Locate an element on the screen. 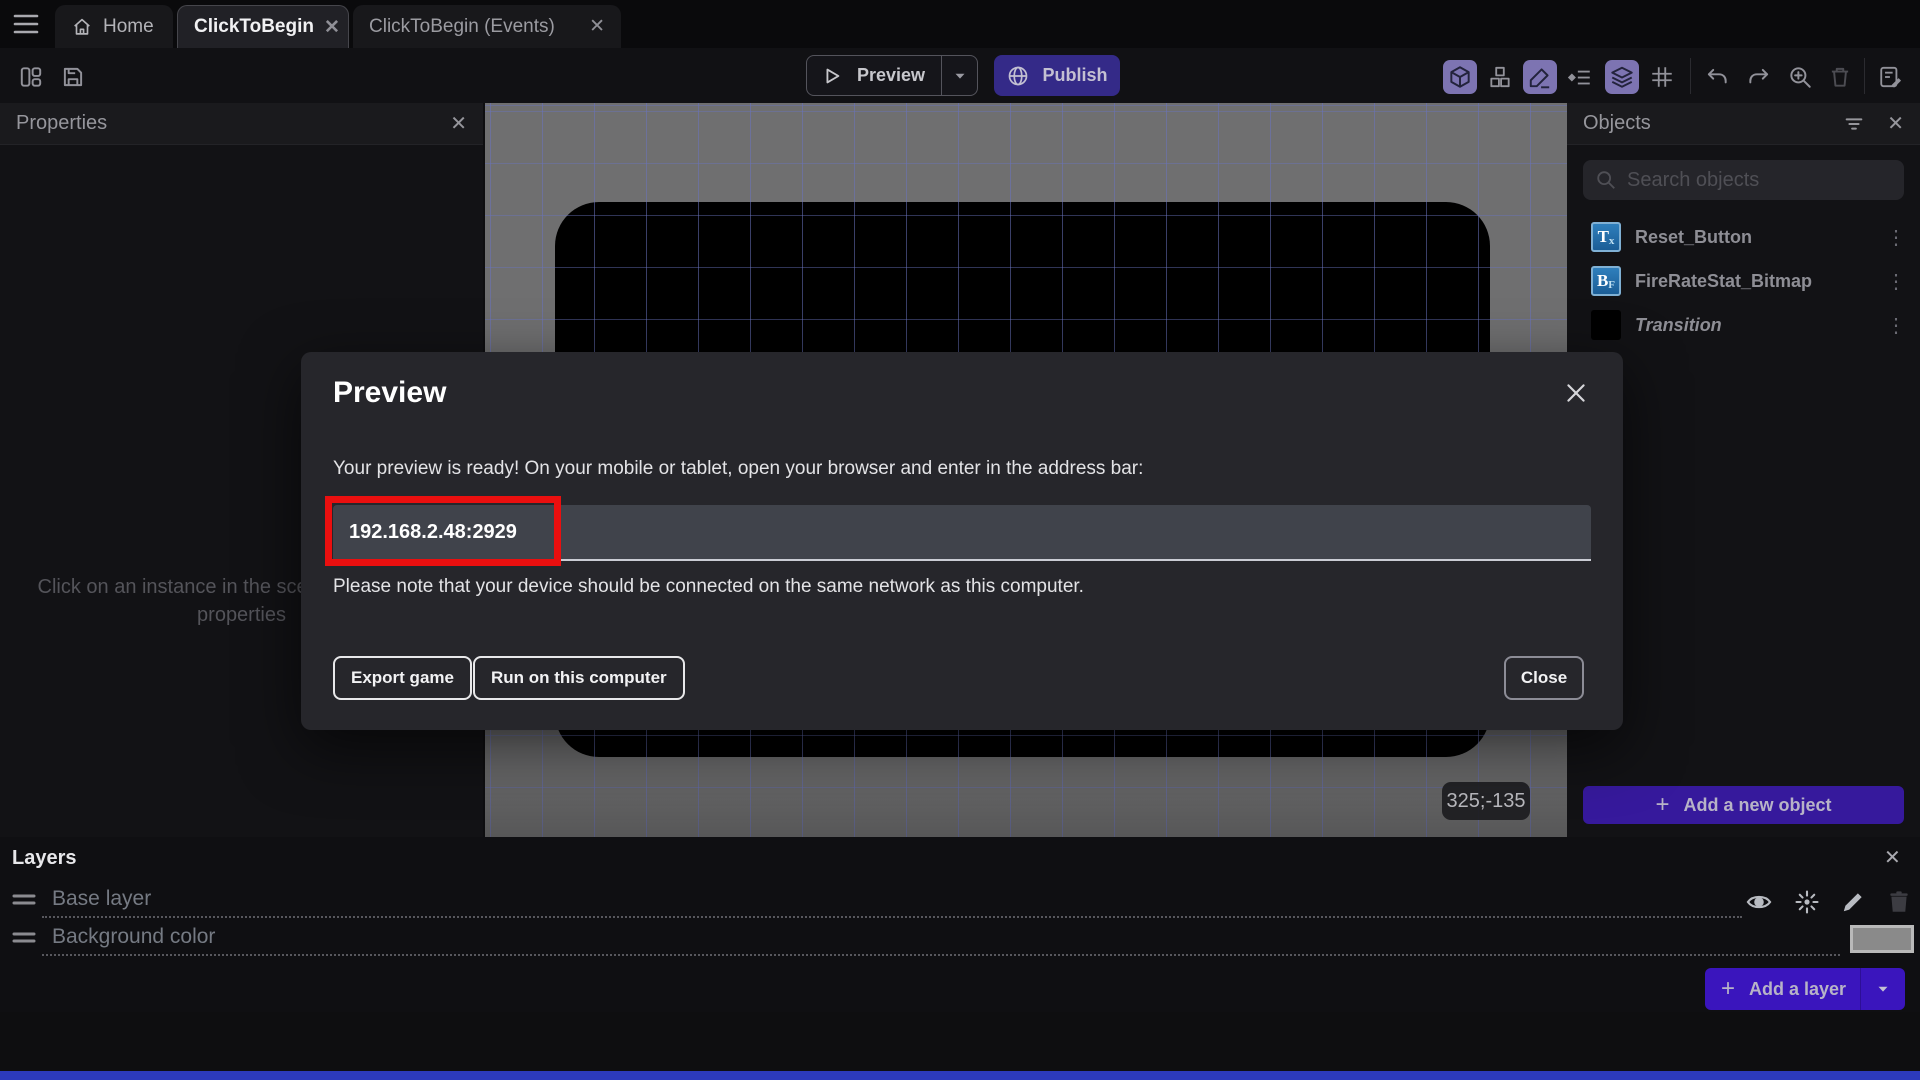 Image resolution: width=1920 pixels, height=1080 pixels. objects-header: Objects ✕ is located at coordinates (1743, 124).